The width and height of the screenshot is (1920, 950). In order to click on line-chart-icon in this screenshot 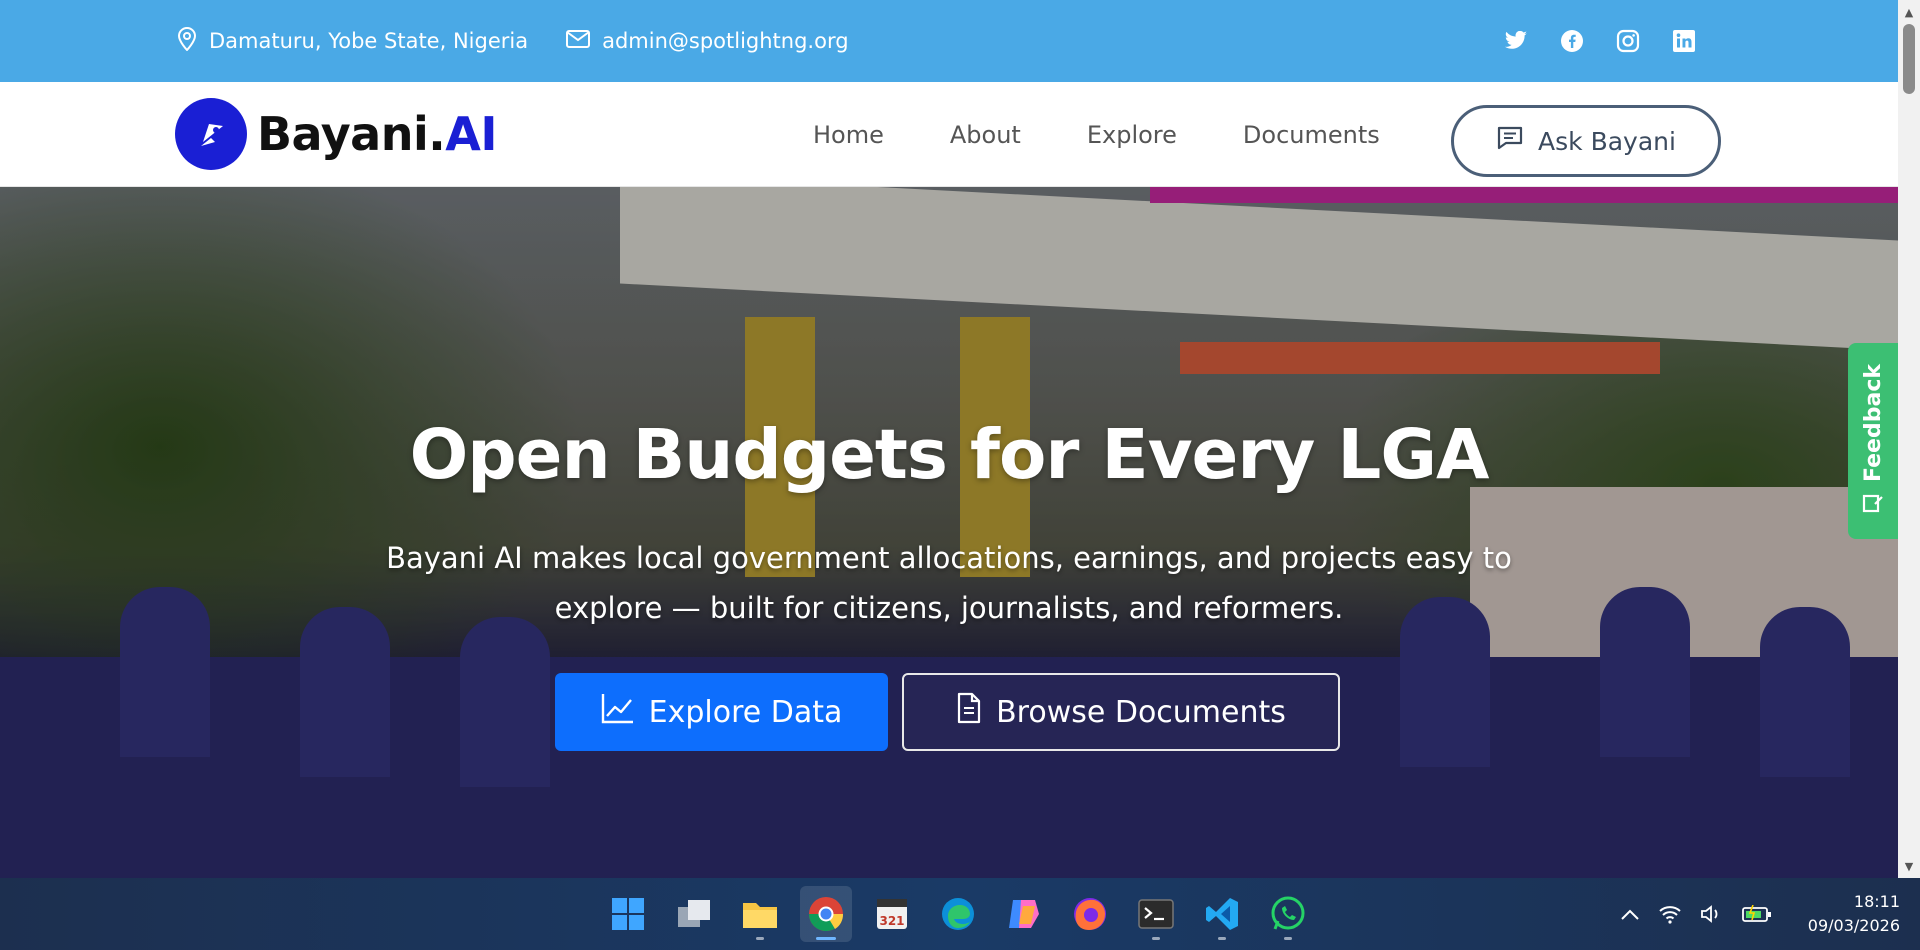, I will do `click(618, 712)`.